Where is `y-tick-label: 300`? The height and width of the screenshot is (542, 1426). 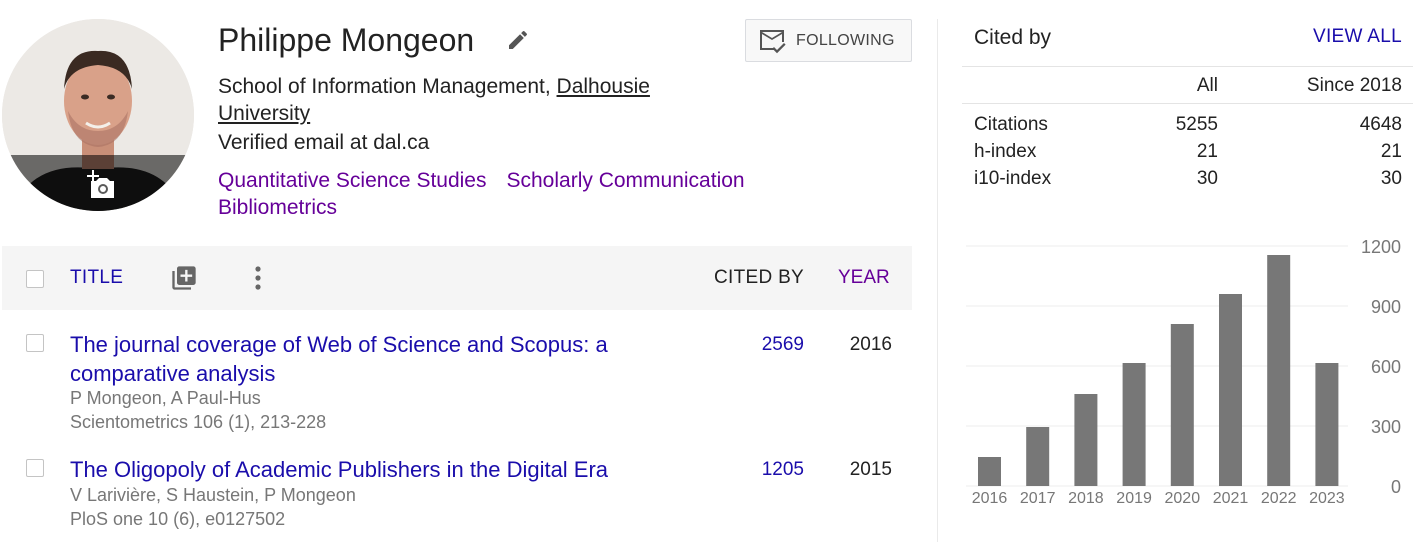
y-tick-label: 300 is located at coordinates (1386, 427).